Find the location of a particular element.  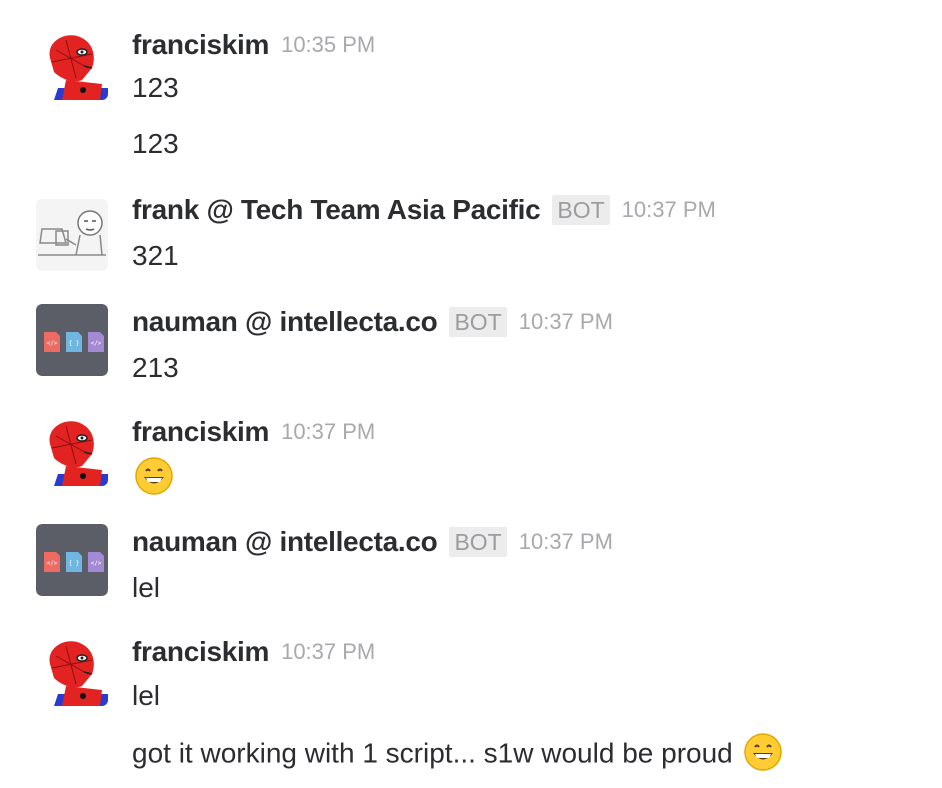

sender-name: frank @ Tech Team Asia Pacific is located at coordinates (336, 210).